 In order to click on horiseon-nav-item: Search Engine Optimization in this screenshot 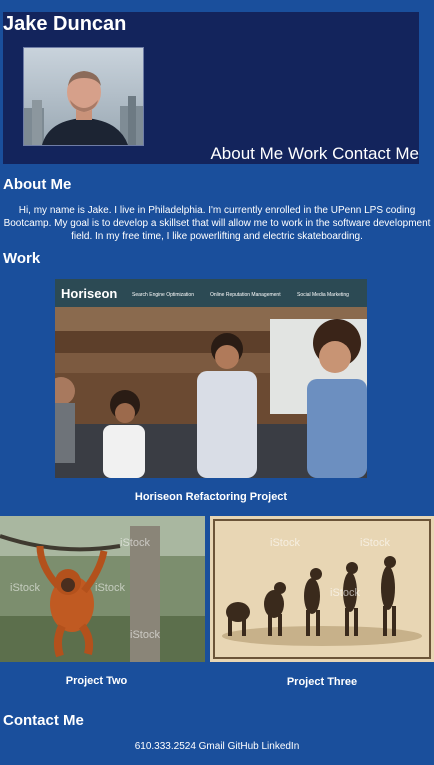, I will do `click(163, 295)`.